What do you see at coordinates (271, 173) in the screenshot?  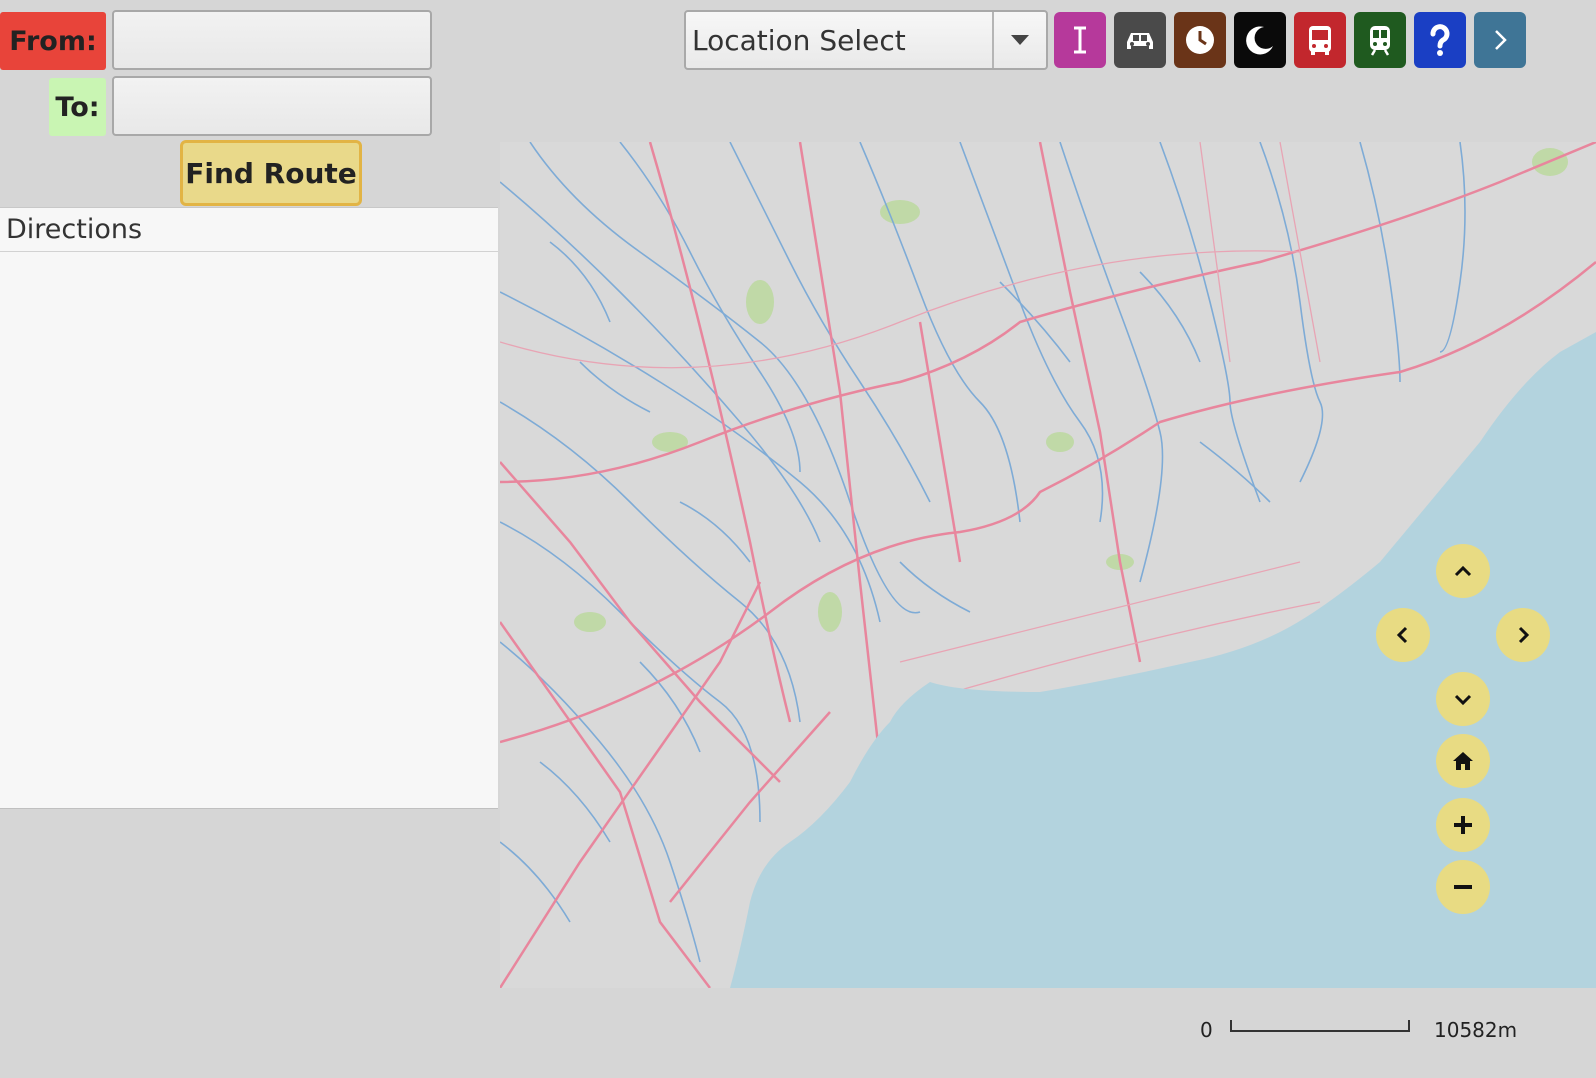 I see `find-route-button: Find Route` at bounding box center [271, 173].